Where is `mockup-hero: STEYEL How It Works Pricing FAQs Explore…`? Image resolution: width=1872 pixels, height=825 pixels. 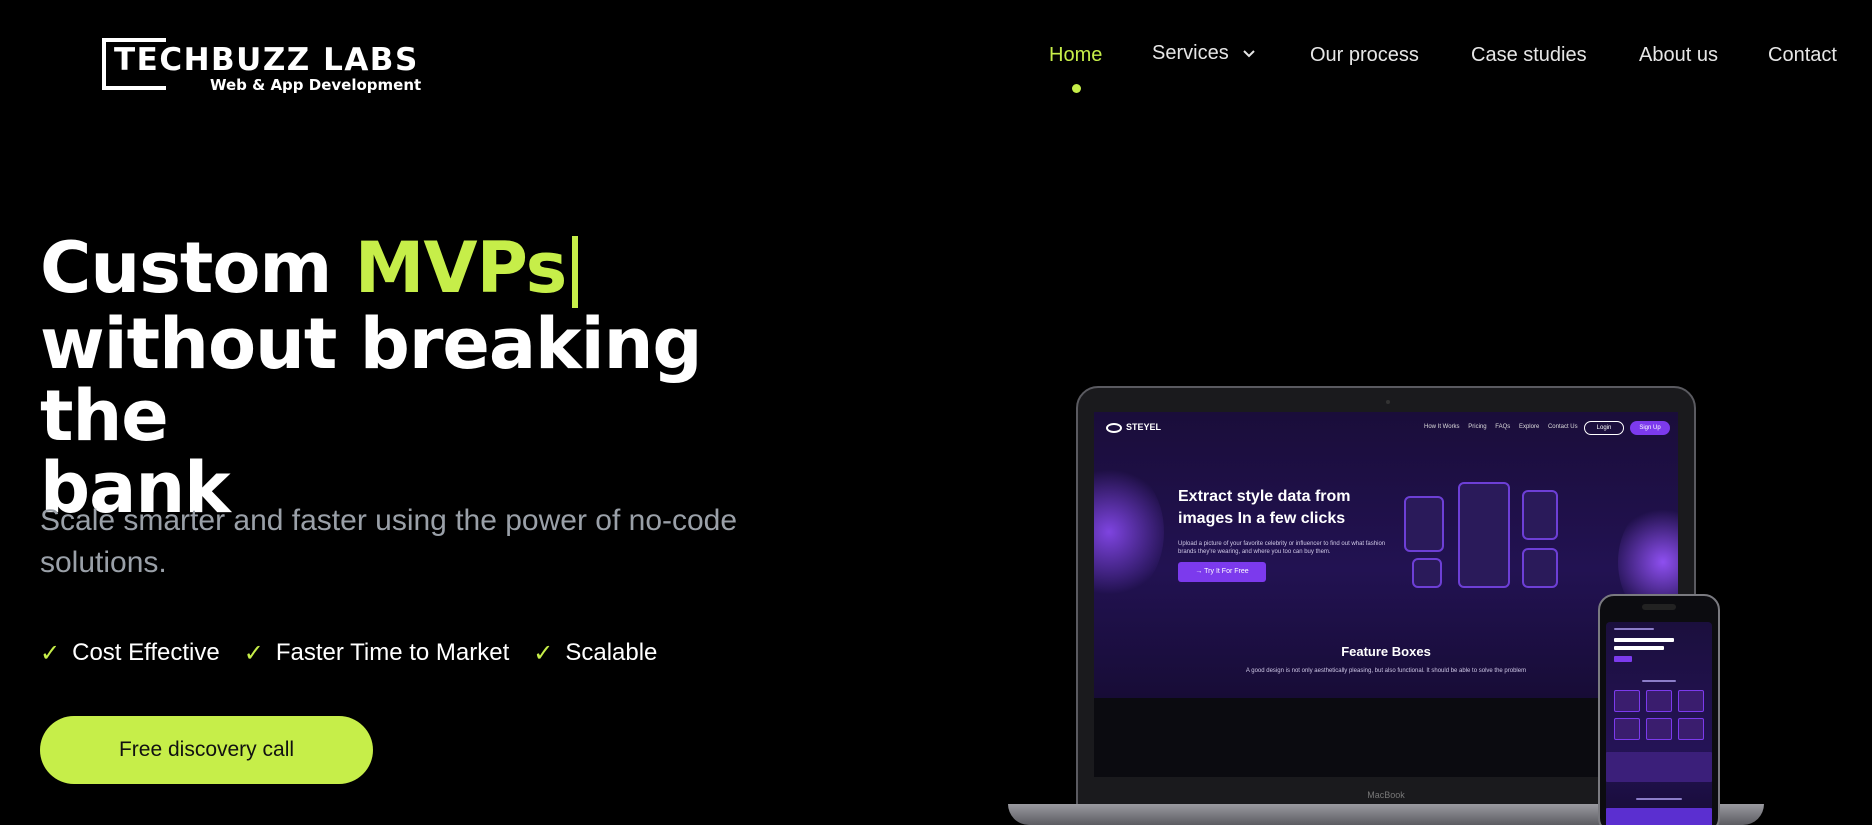 mockup-hero: STEYEL How It Works Pricing FAQs Explore… is located at coordinates (1386, 555).